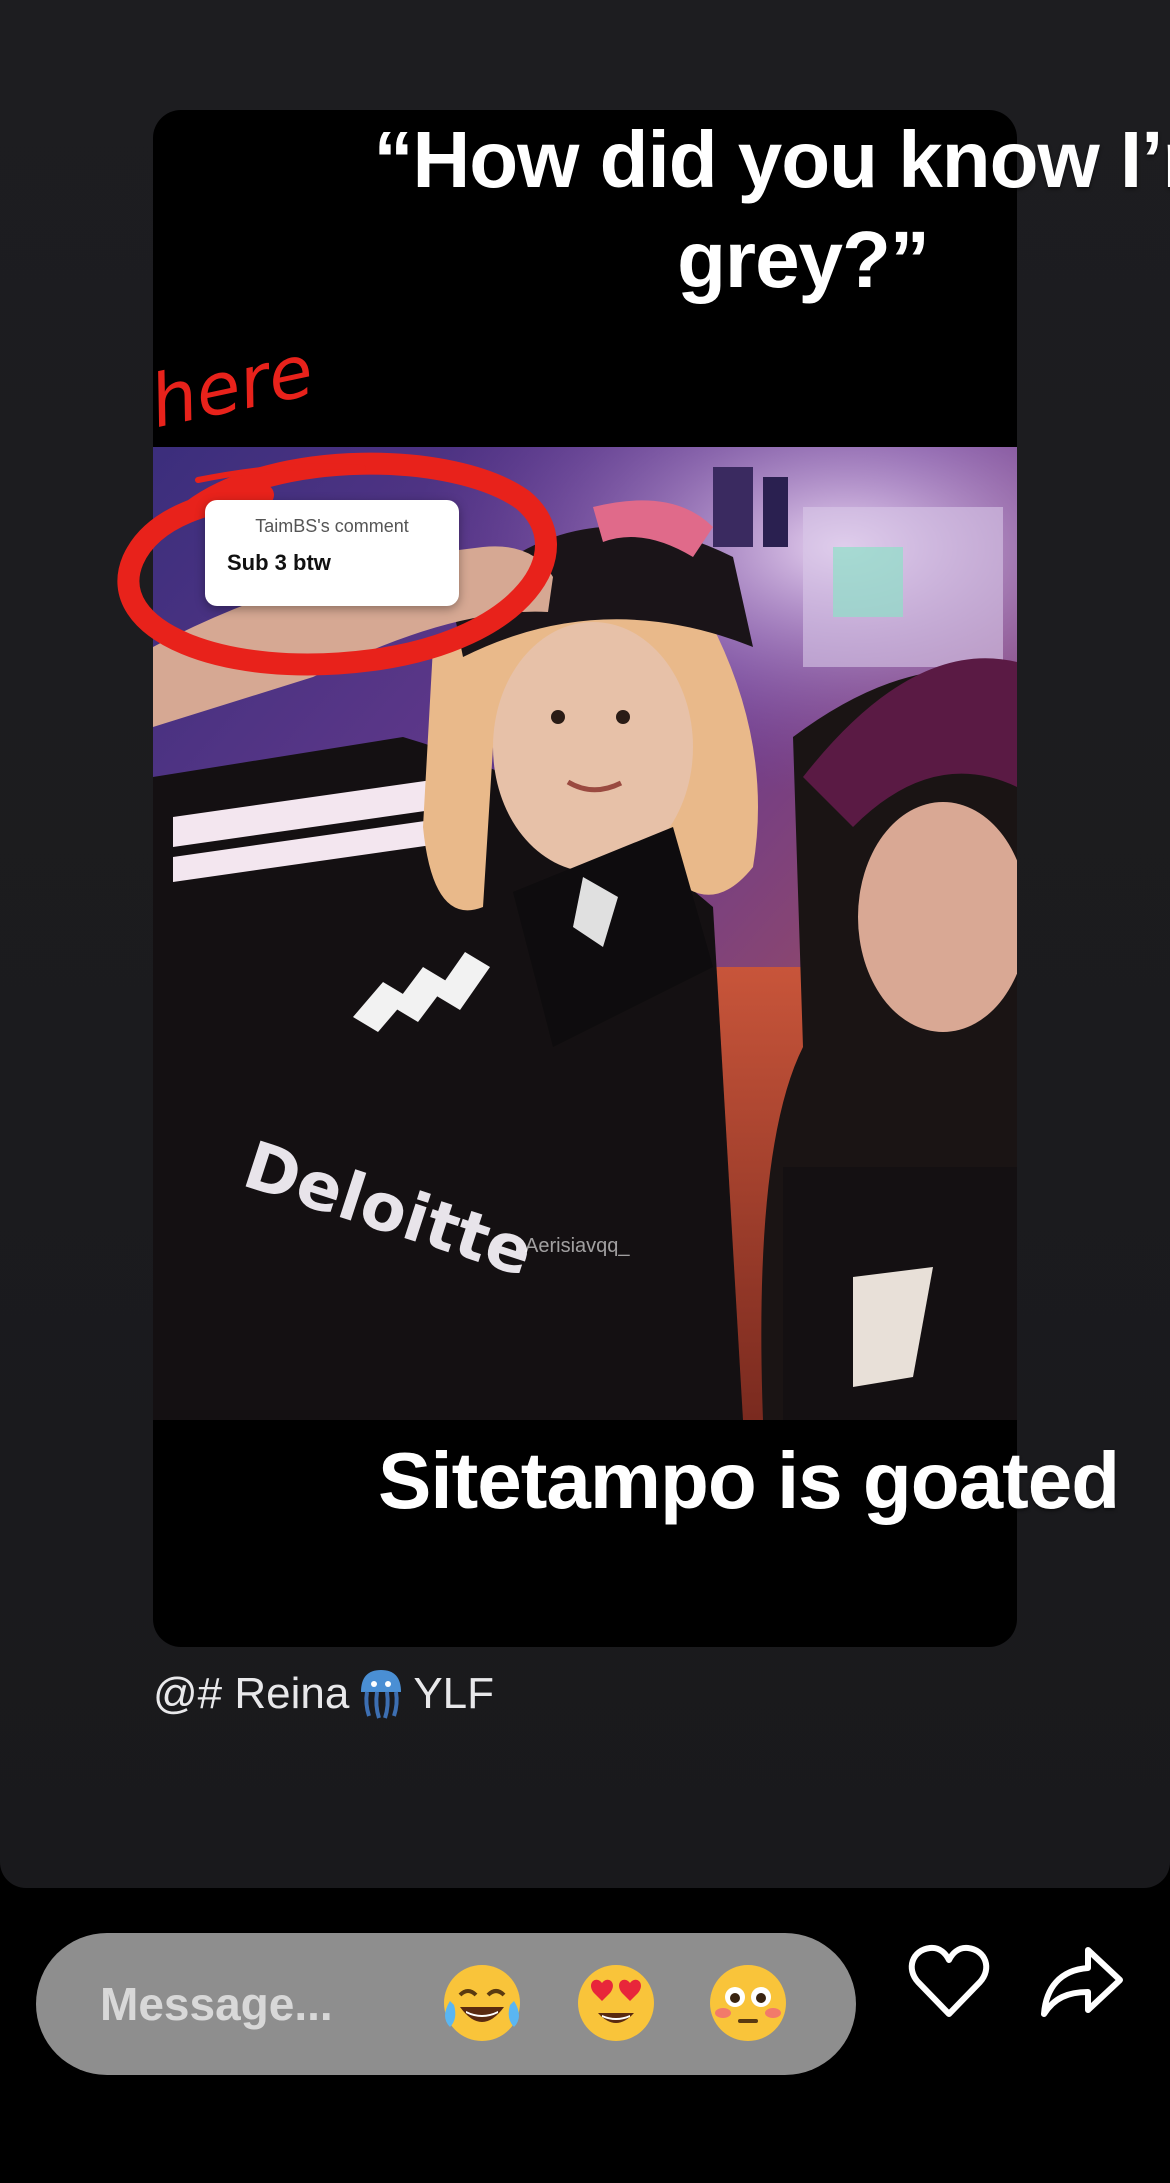 Image resolution: width=1170 pixels, height=2183 pixels. Describe the element at coordinates (381, 1694) in the screenshot. I see `jellyfish-icon` at that location.